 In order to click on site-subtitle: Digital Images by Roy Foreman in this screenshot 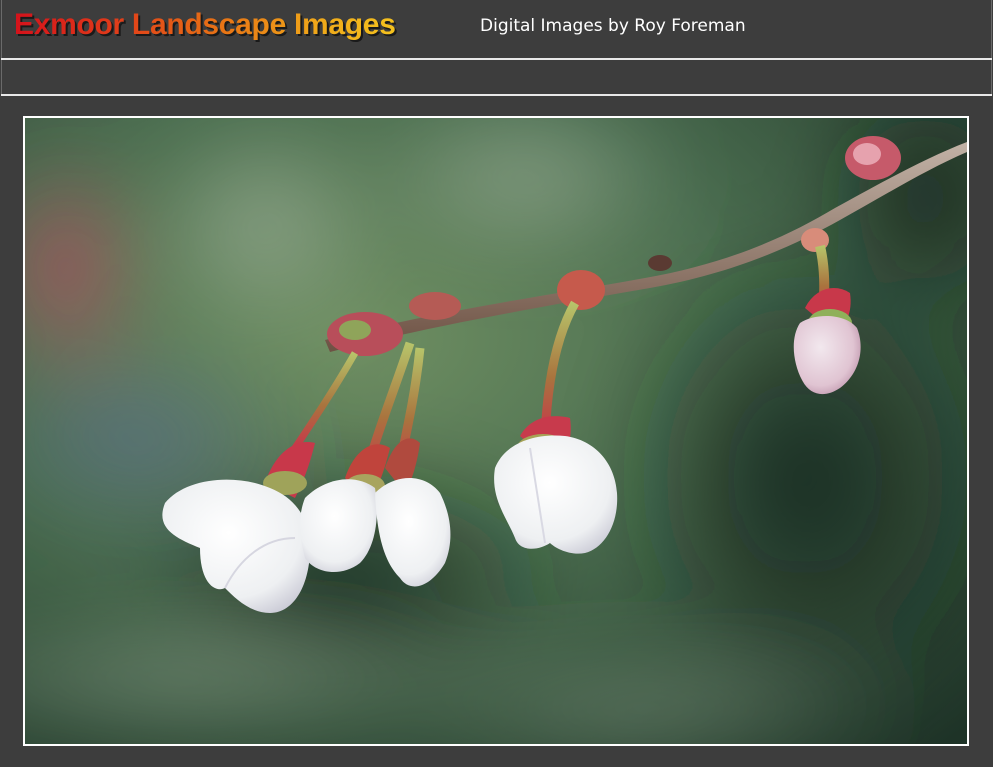, I will do `click(613, 26)`.